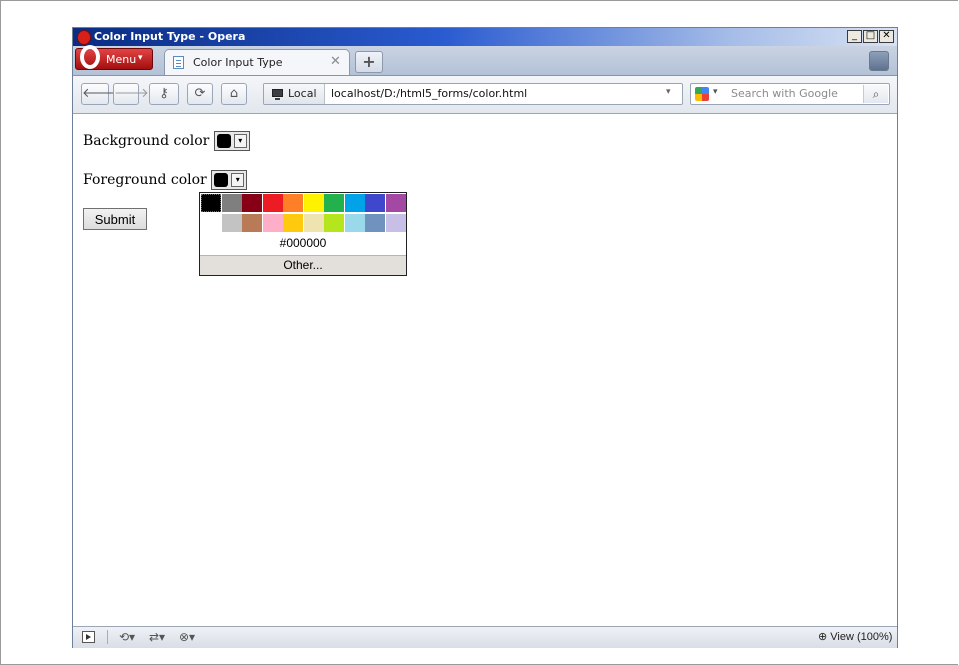  I want to click on sync-icon: ⟲▾, so click(127, 637).